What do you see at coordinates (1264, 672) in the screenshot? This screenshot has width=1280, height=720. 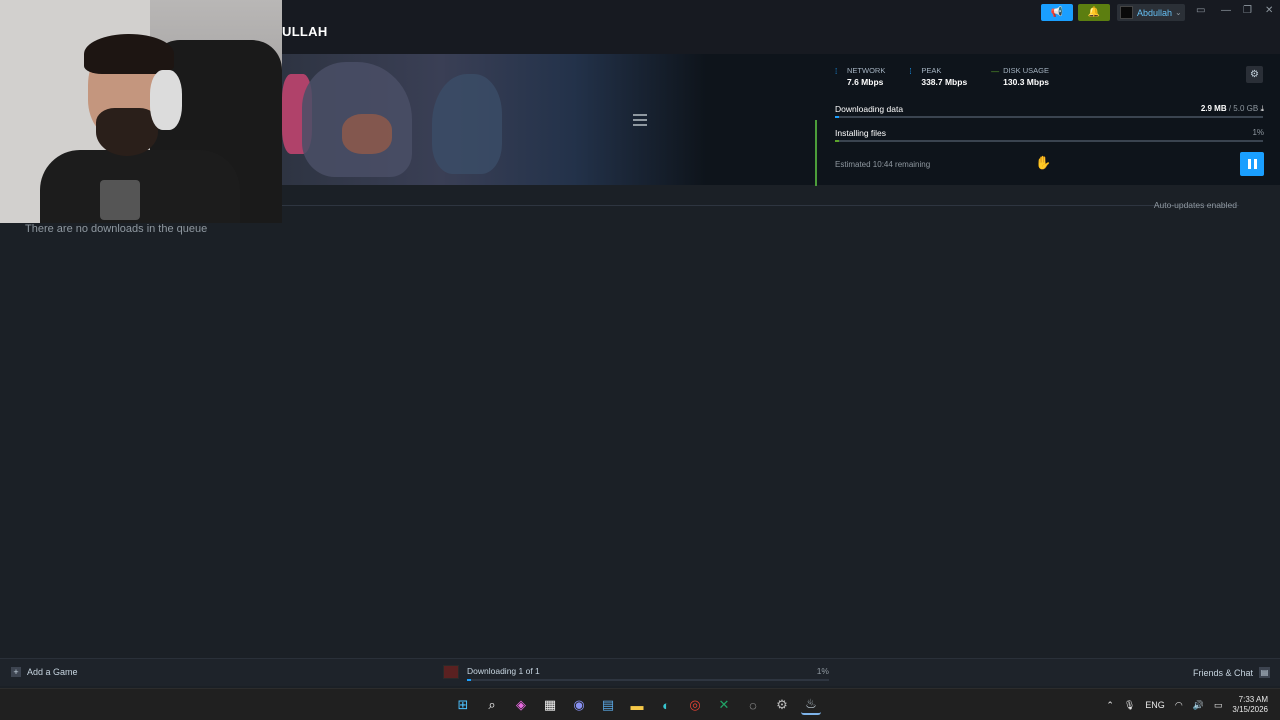 I see `chat-icon: ▤` at bounding box center [1264, 672].